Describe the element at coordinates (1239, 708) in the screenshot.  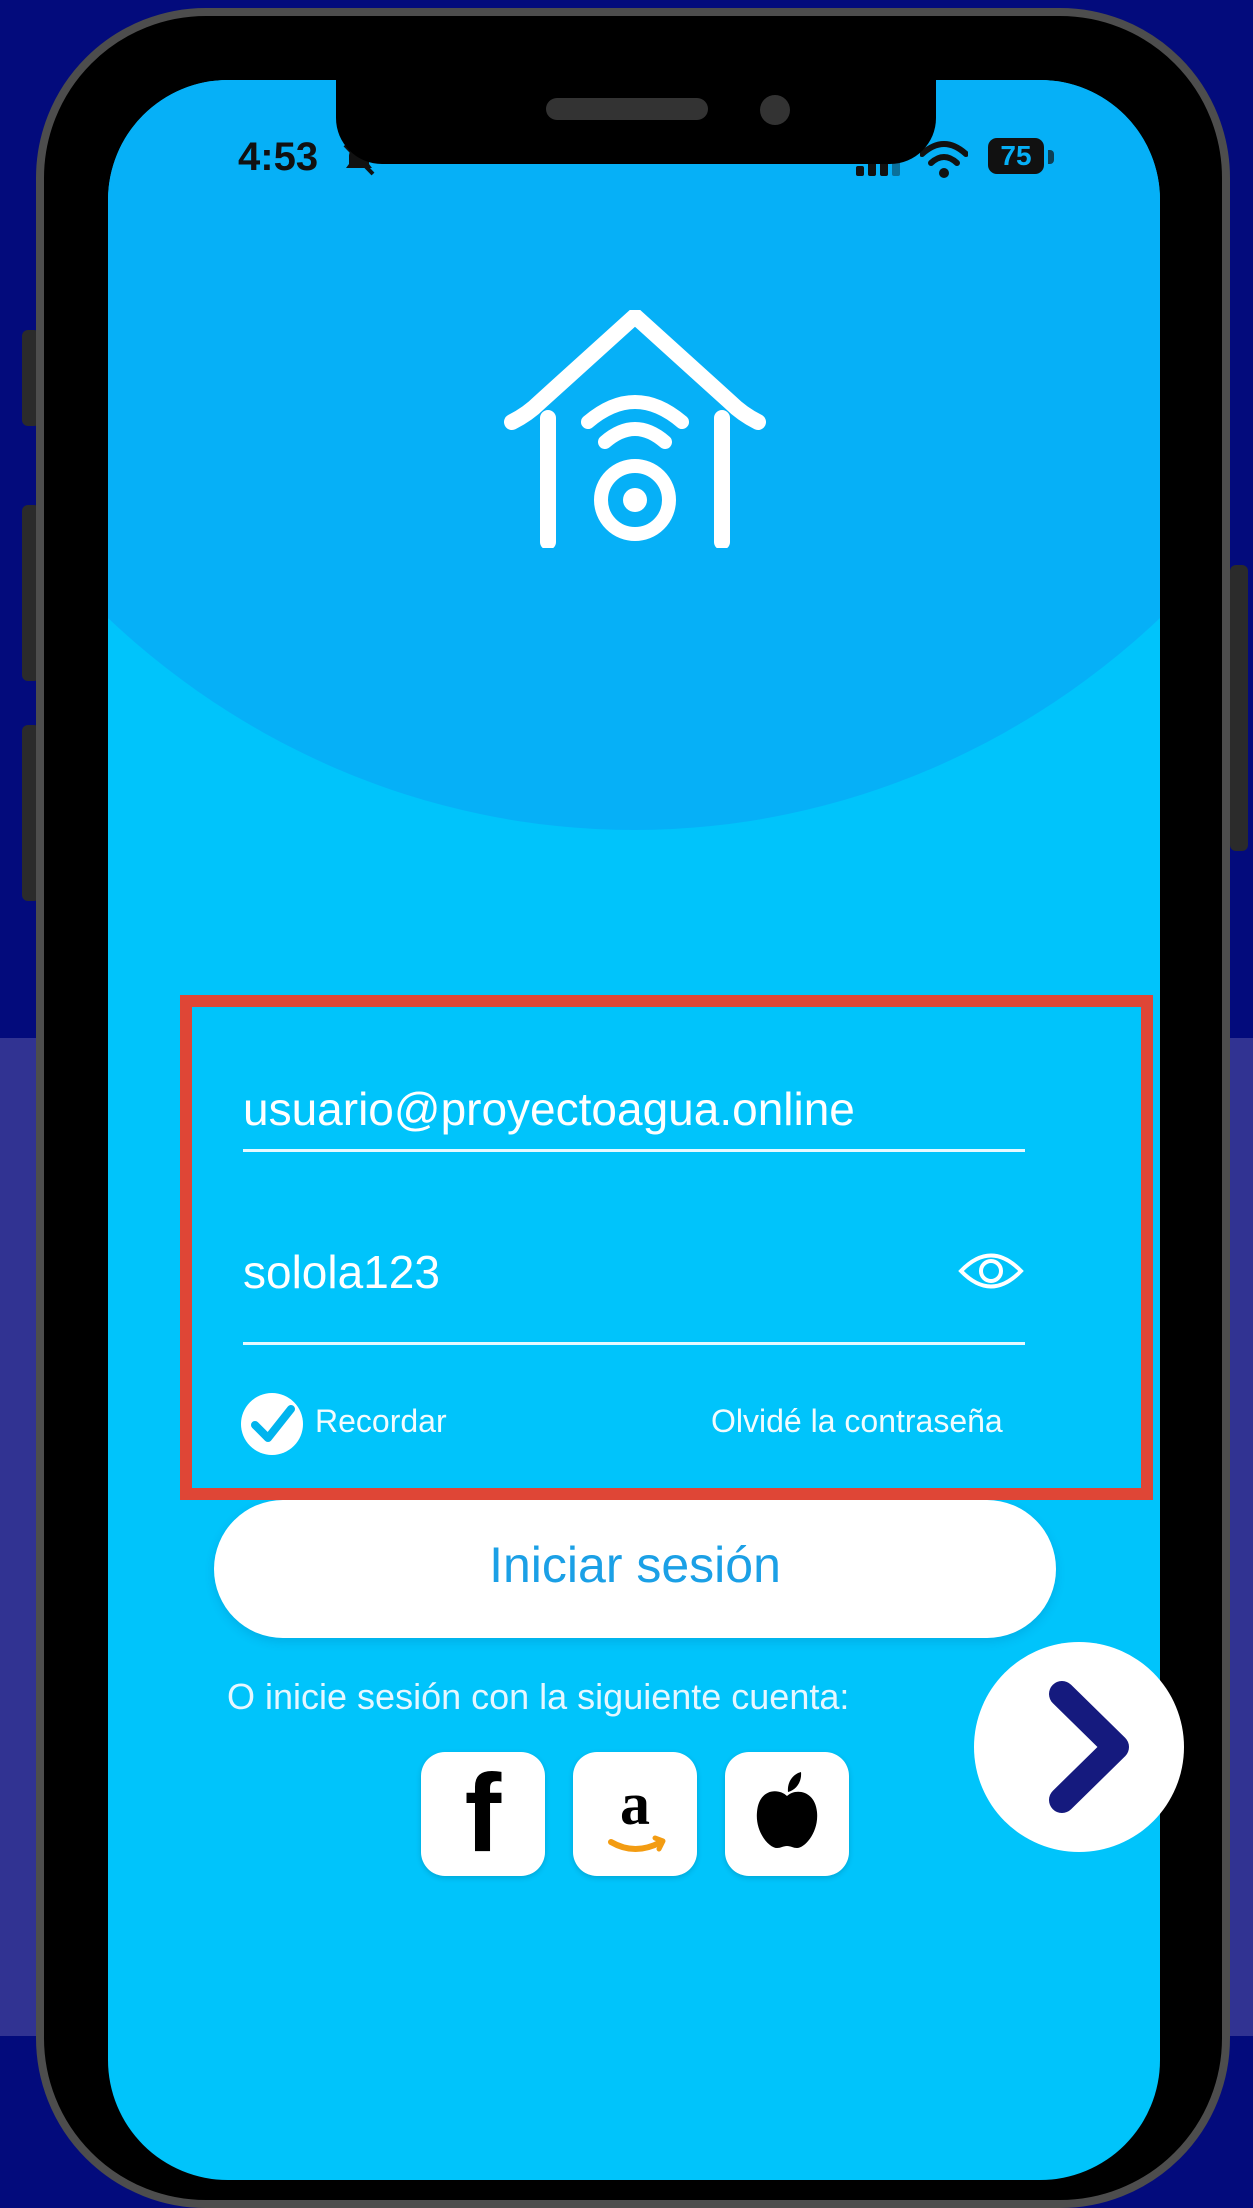
I see `phone-power-button` at that location.